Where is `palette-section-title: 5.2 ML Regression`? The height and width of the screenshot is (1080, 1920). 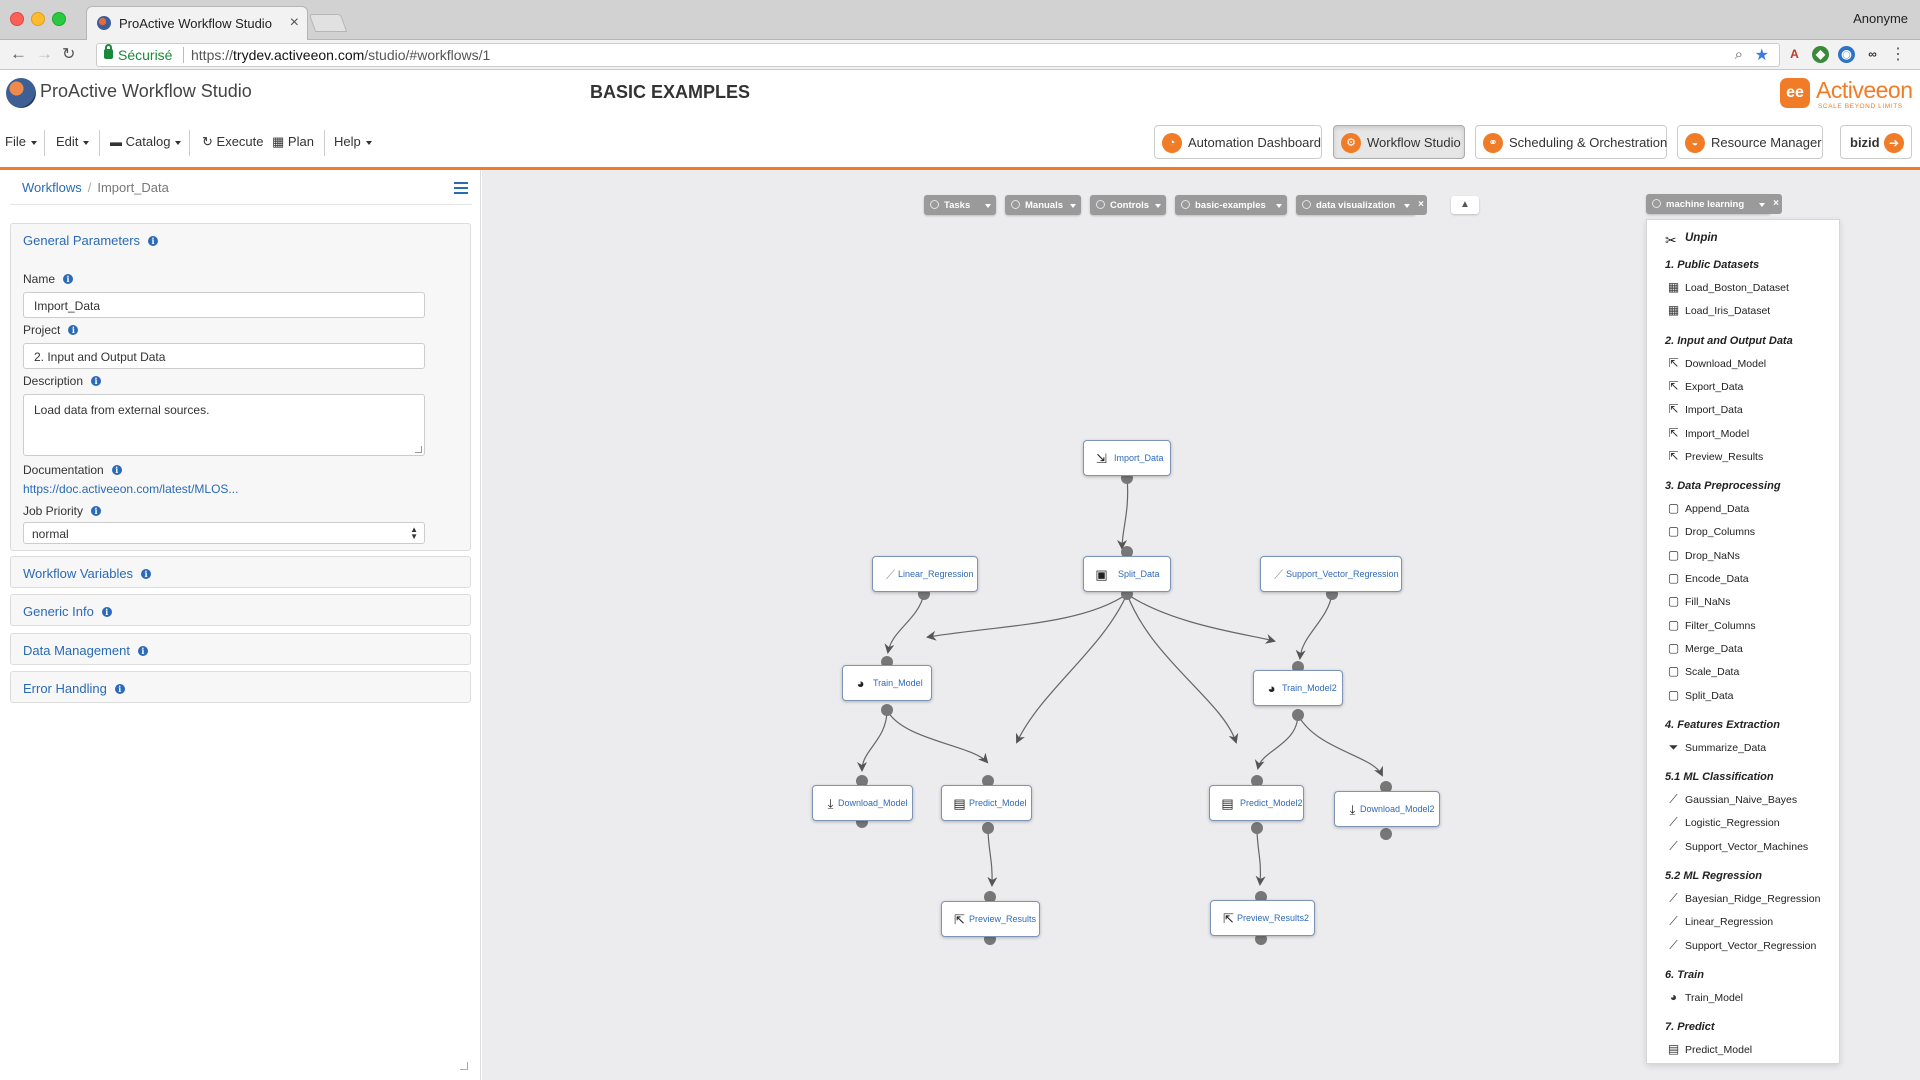 palette-section-title: 5.2 ML Regression is located at coordinates (1713, 876).